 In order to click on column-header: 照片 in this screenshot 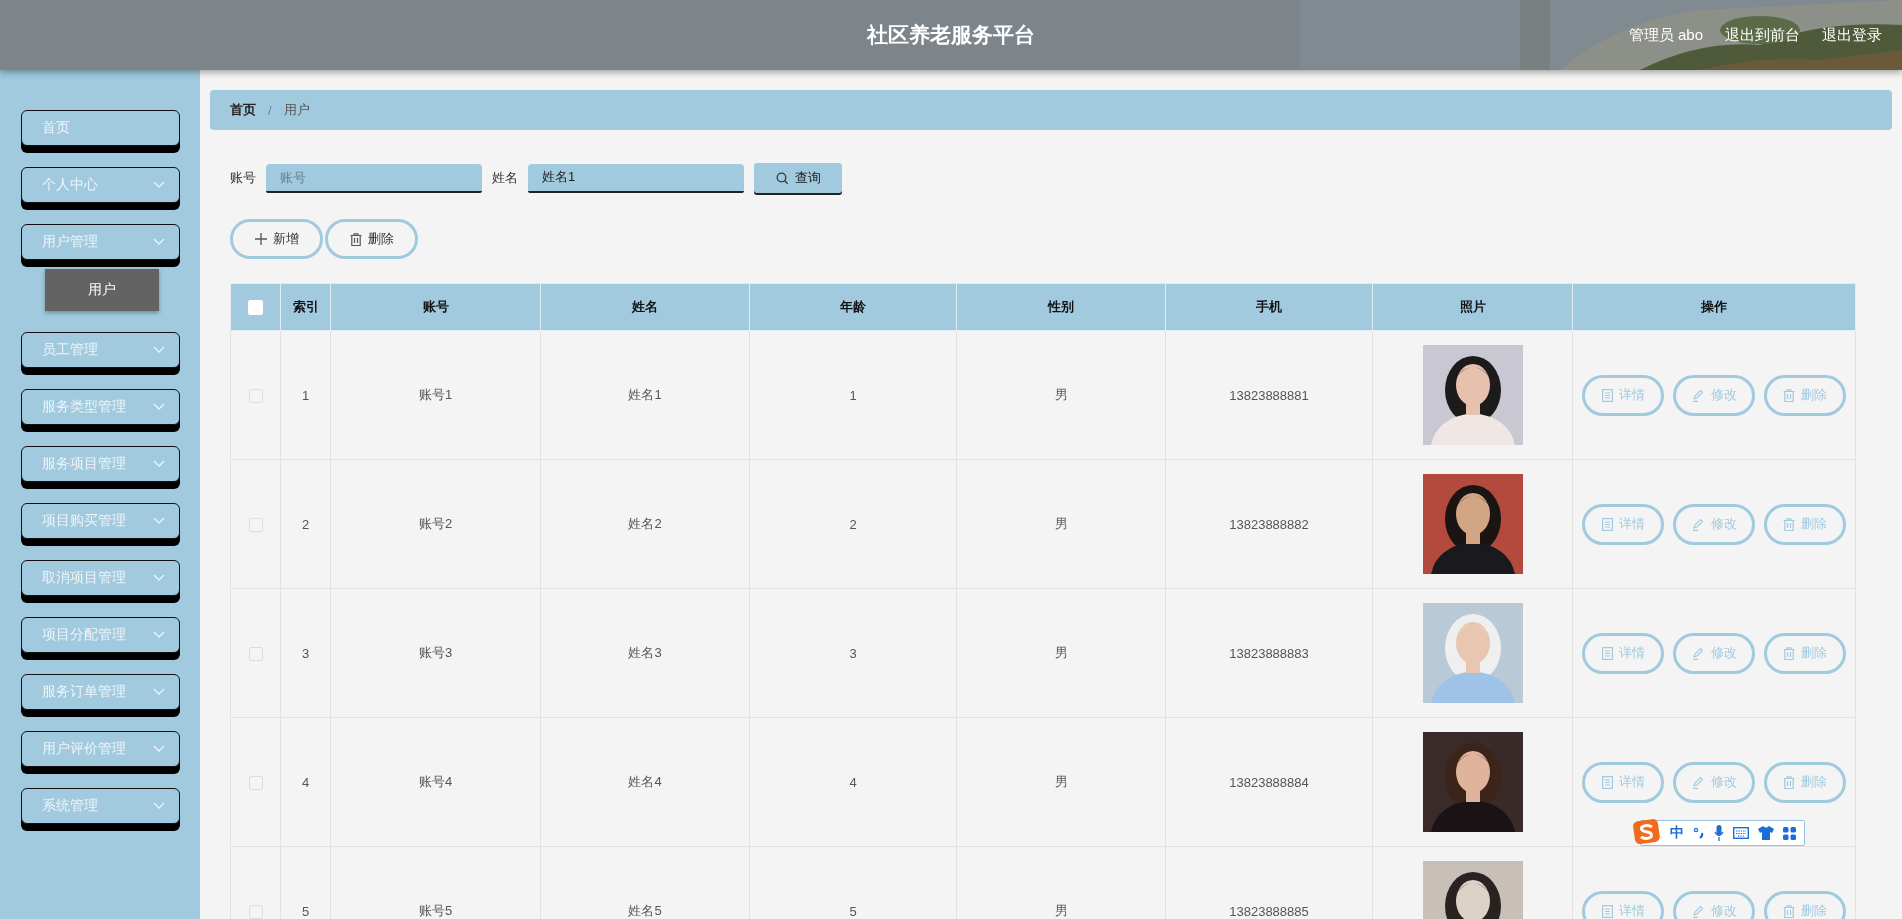, I will do `click(1472, 307)`.